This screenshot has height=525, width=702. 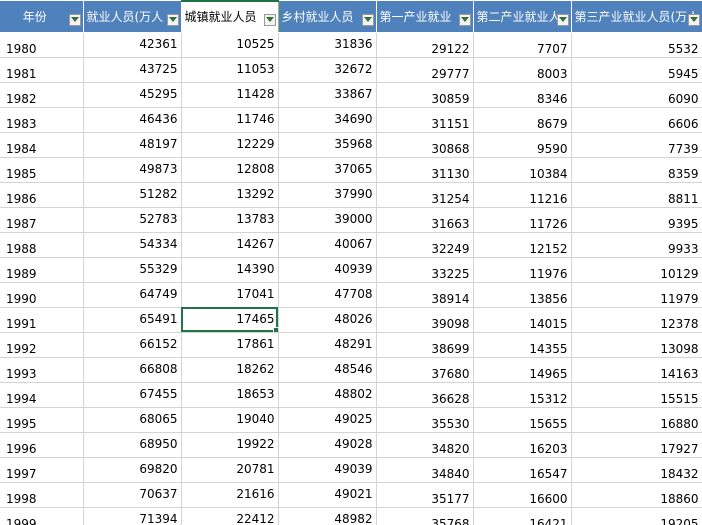 I want to click on value-cell: 10525, so click(x=230, y=45).